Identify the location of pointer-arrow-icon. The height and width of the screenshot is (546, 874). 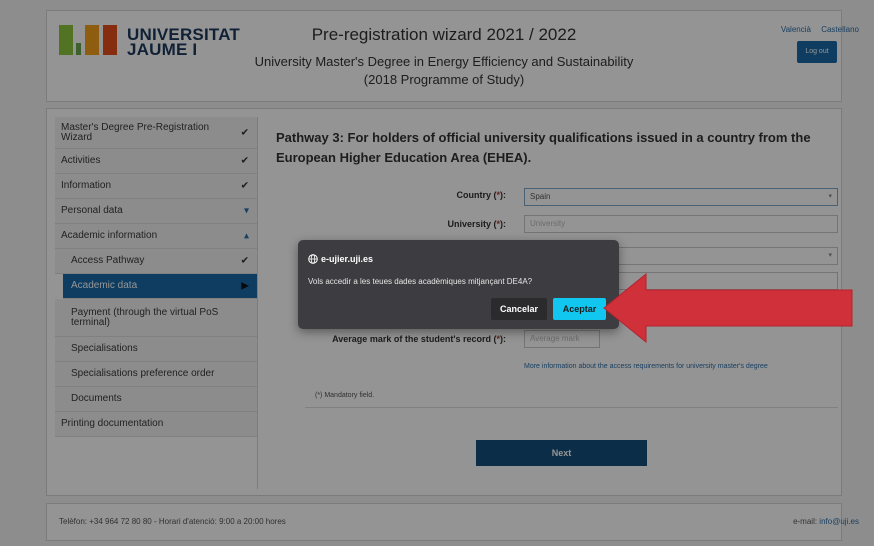
(728, 308).